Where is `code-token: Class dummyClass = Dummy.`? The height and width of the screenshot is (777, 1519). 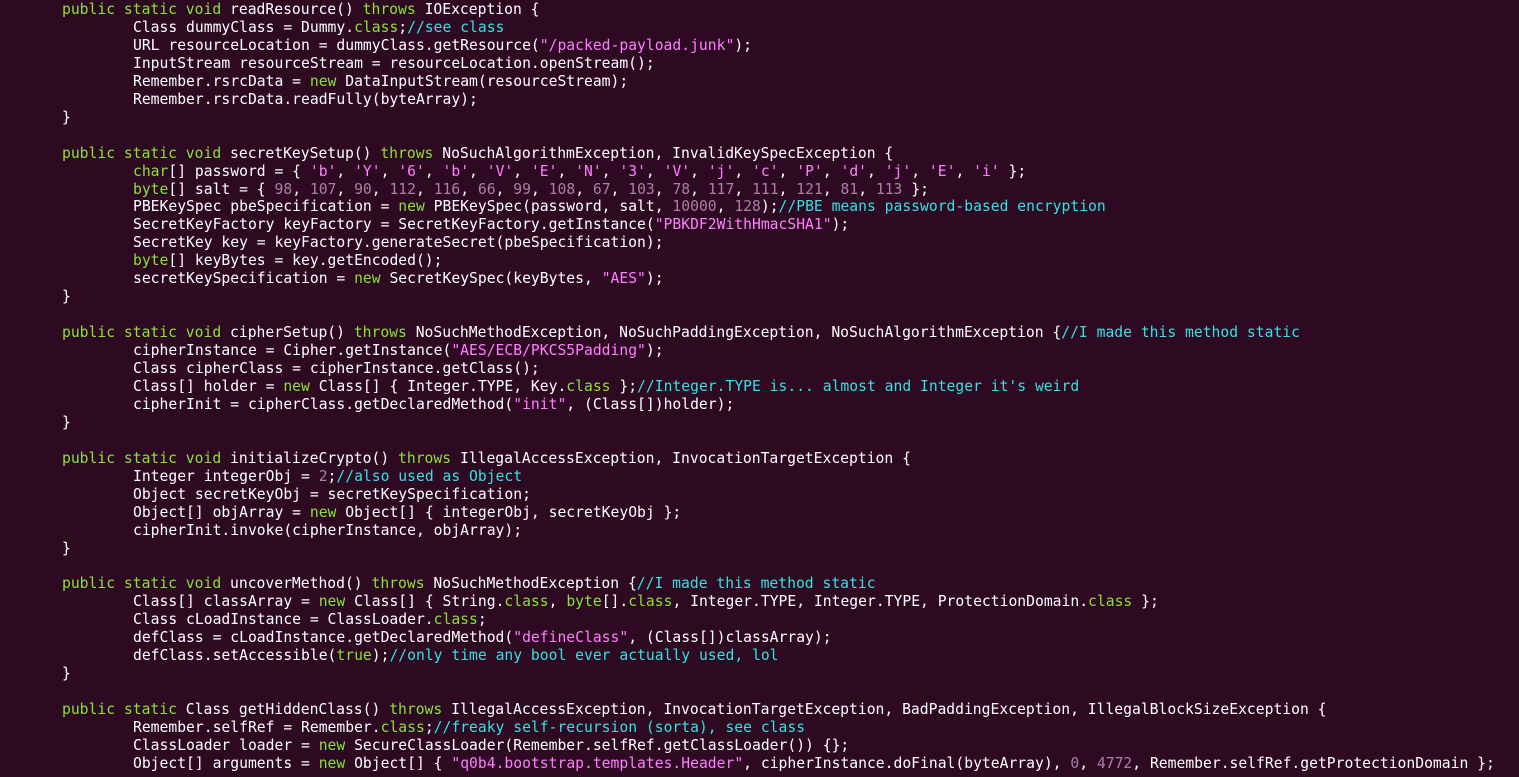 code-token: Class dummyClass = Dummy. is located at coordinates (244, 27).